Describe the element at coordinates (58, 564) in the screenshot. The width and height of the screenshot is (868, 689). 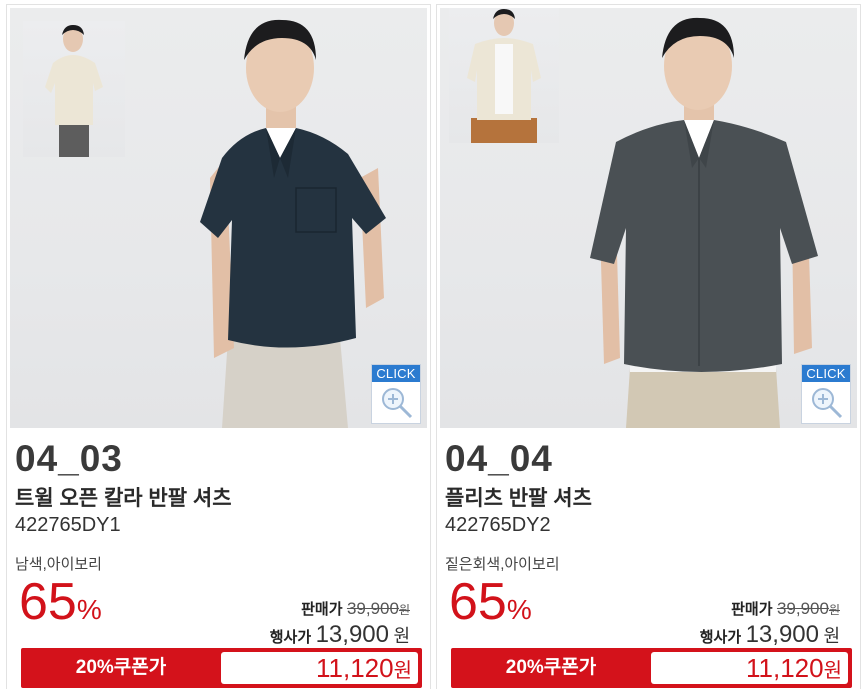
I see `product-colors: 남색,아이보리` at that location.